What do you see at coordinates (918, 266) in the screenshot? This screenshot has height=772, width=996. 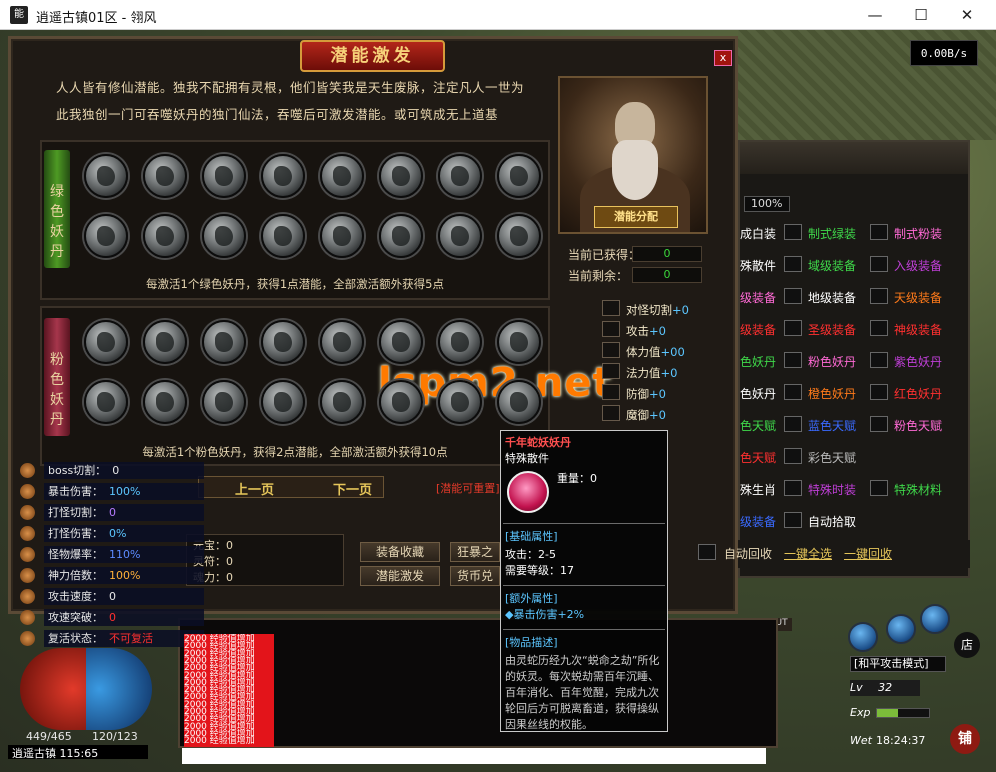 I see `filter-label: 入级装备` at bounding box center [918, 266].